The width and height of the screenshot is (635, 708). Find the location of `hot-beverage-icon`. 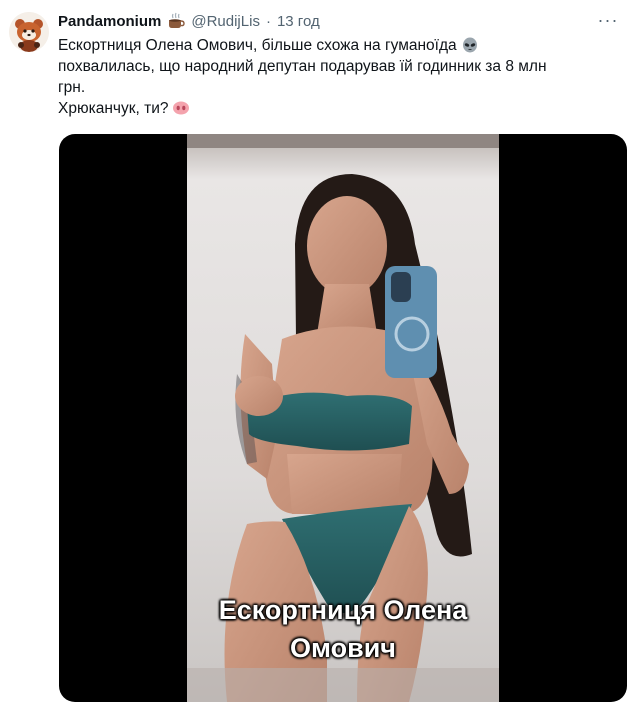

hot-beverage-icon is located at coordinates (177, 20).